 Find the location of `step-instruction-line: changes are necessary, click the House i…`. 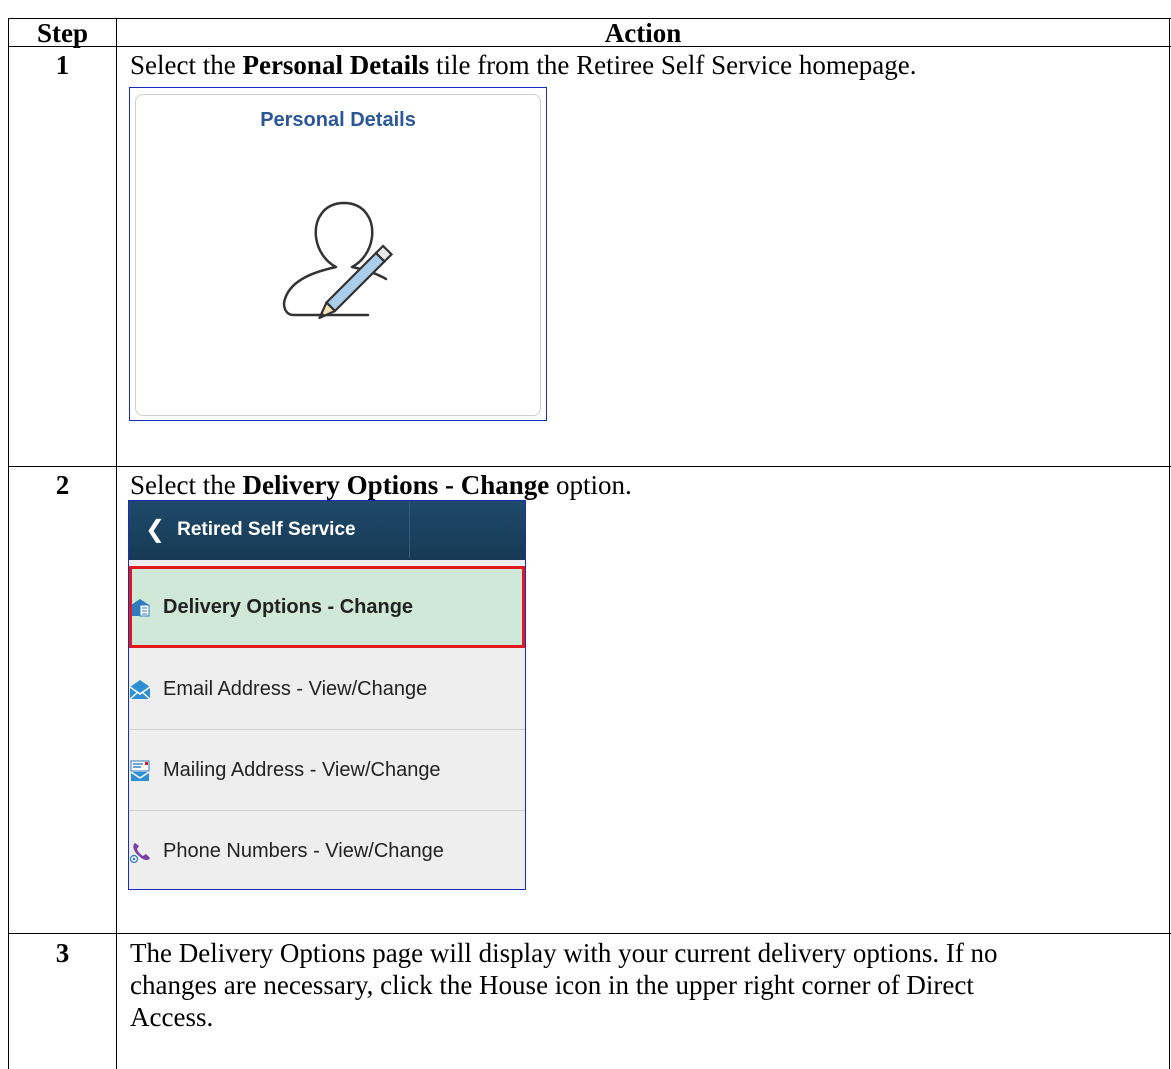

step-instruction-line: changes are necessary, click the House i… is located at coordinates (552, 985).